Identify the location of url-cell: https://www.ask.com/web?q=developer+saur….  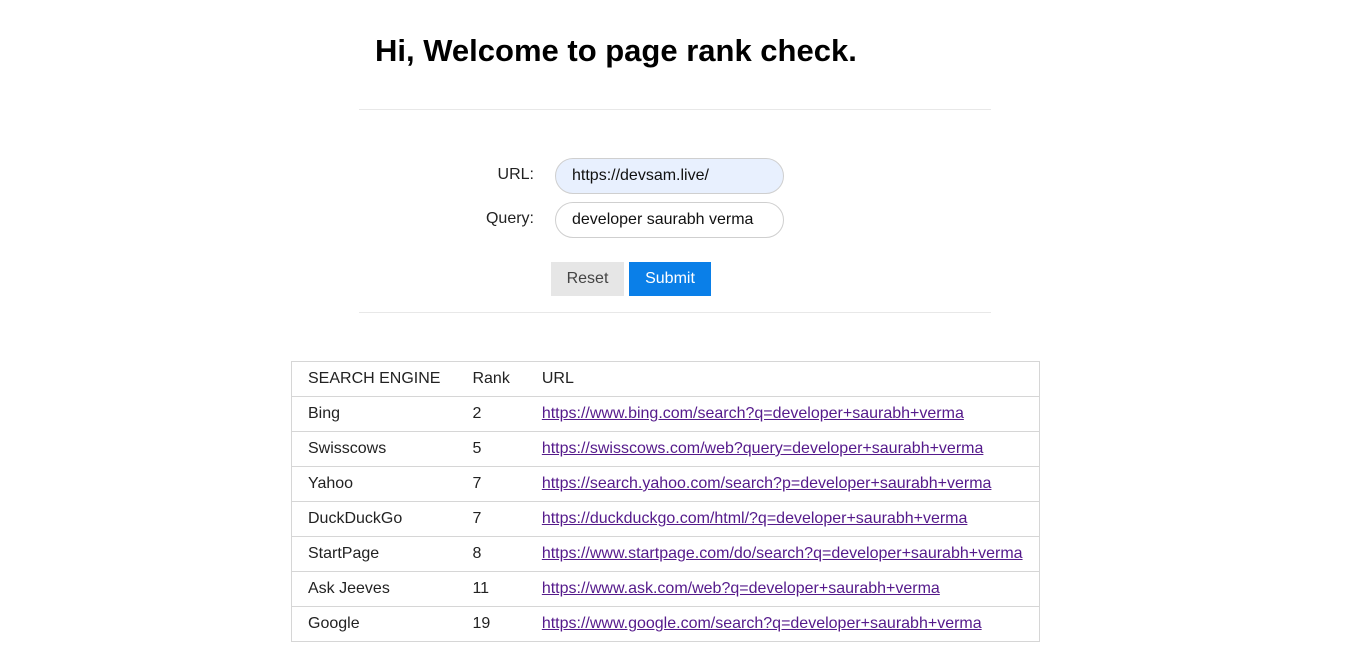
(782, 589).